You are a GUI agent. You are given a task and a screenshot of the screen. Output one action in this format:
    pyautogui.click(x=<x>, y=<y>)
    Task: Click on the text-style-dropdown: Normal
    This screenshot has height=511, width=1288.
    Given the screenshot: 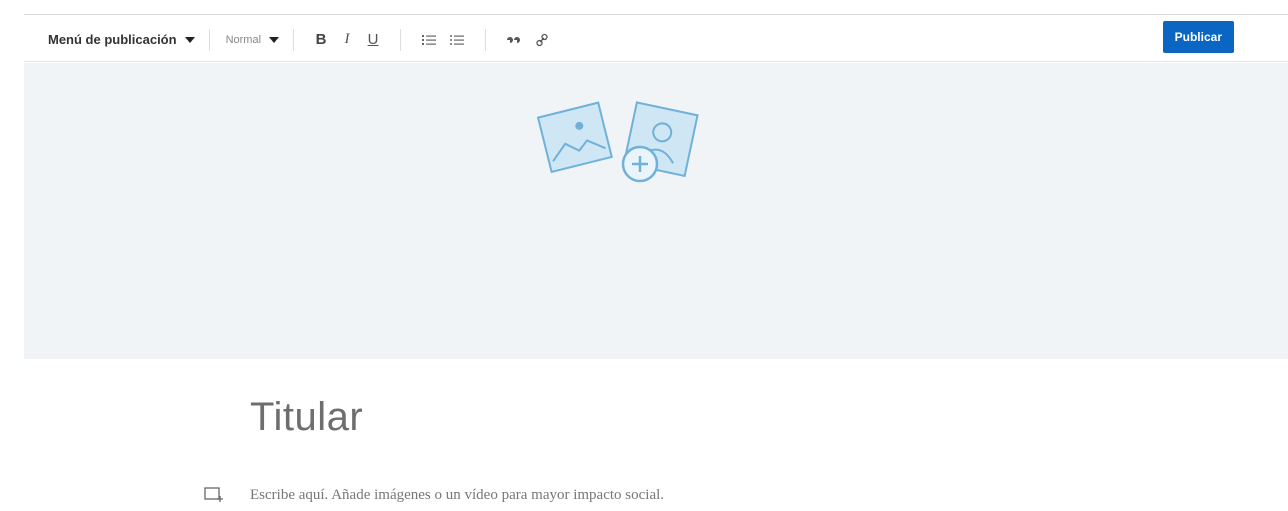 What is the action you would take?
    pyautogui.click(x=252, y=39)
    